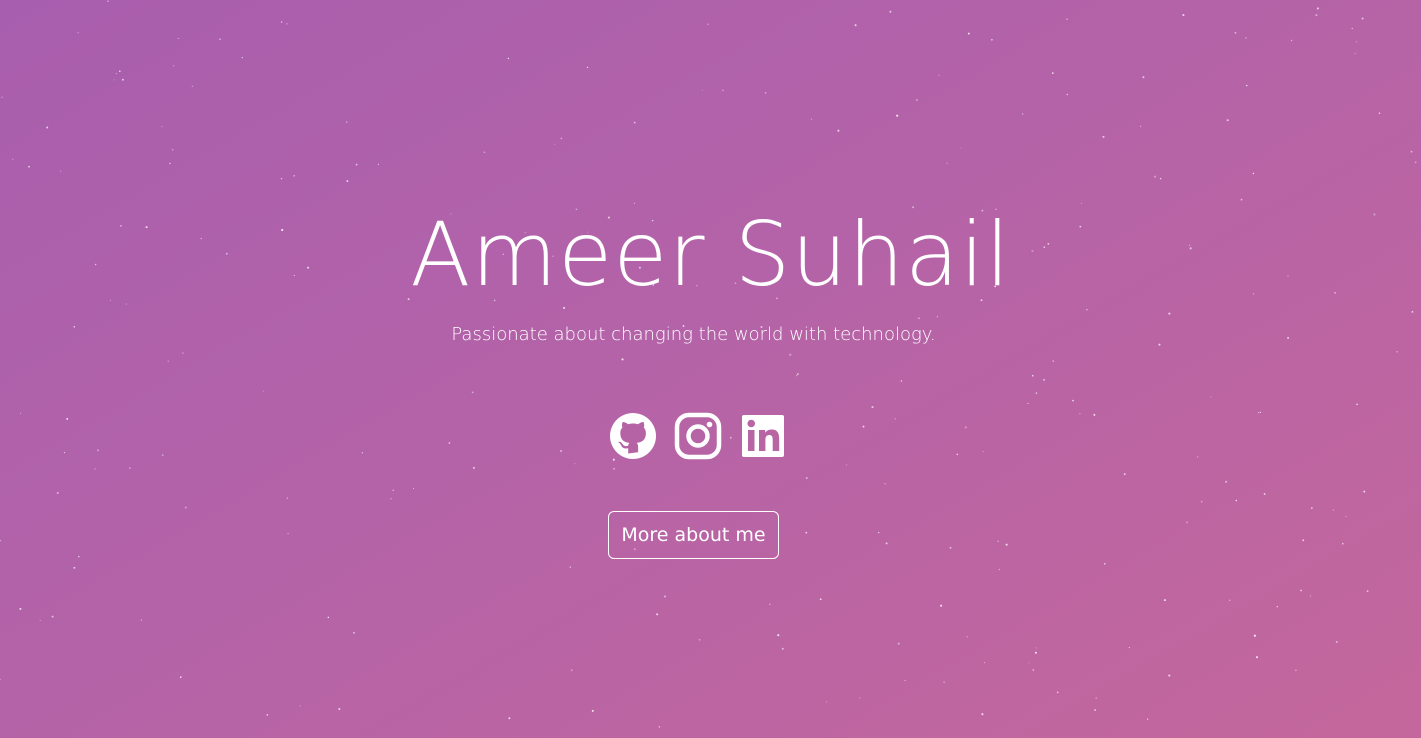 This screenshot has height=738, width=1421. I want to click on more-about-me-button: More about me, so click(693, 535).